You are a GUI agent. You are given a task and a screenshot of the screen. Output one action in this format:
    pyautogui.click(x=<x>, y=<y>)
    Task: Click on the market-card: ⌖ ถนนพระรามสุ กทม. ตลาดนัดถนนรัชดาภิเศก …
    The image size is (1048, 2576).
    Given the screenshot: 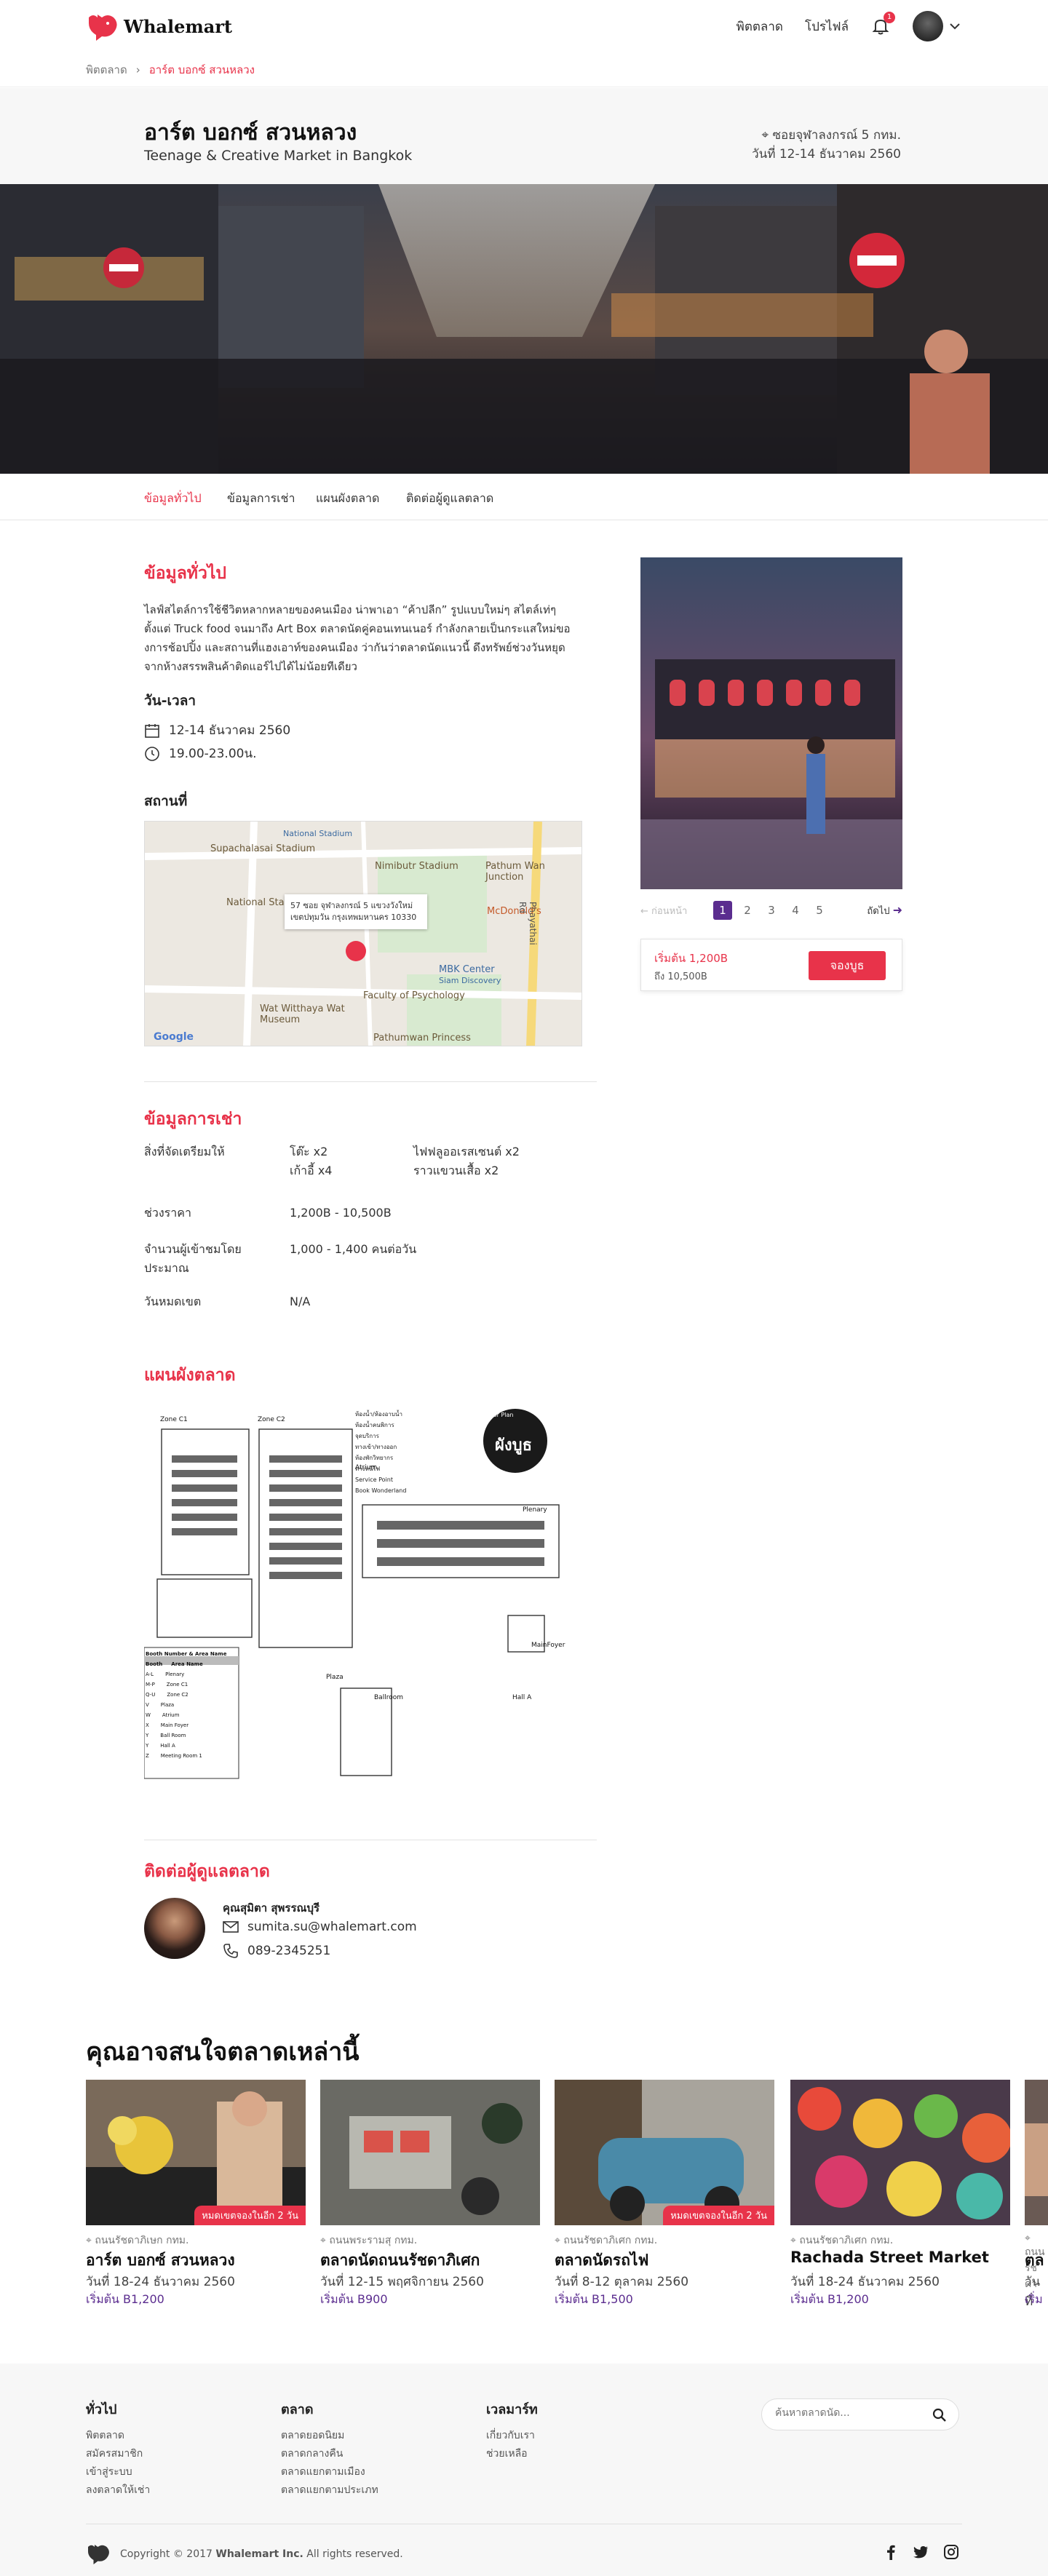 What is the action you would take?
    pyautogui.click(x=430, y=2195)
    